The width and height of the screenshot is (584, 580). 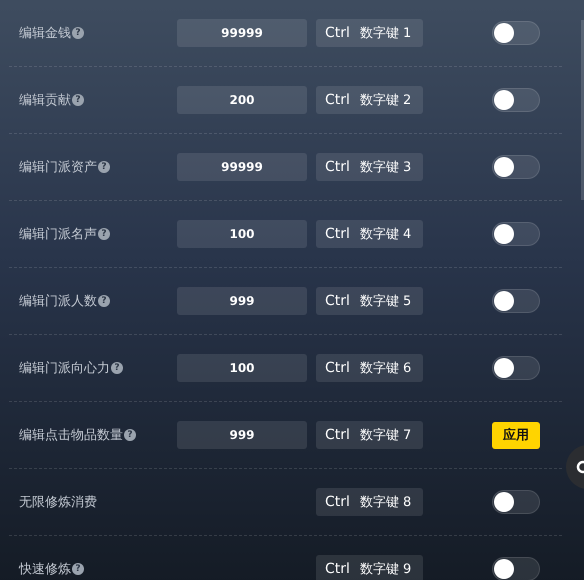 What do you see at coordinates (386, 368) in the screenshot?
I see `hotkey-key: 数字键 6` at bounding box center [386, 368].